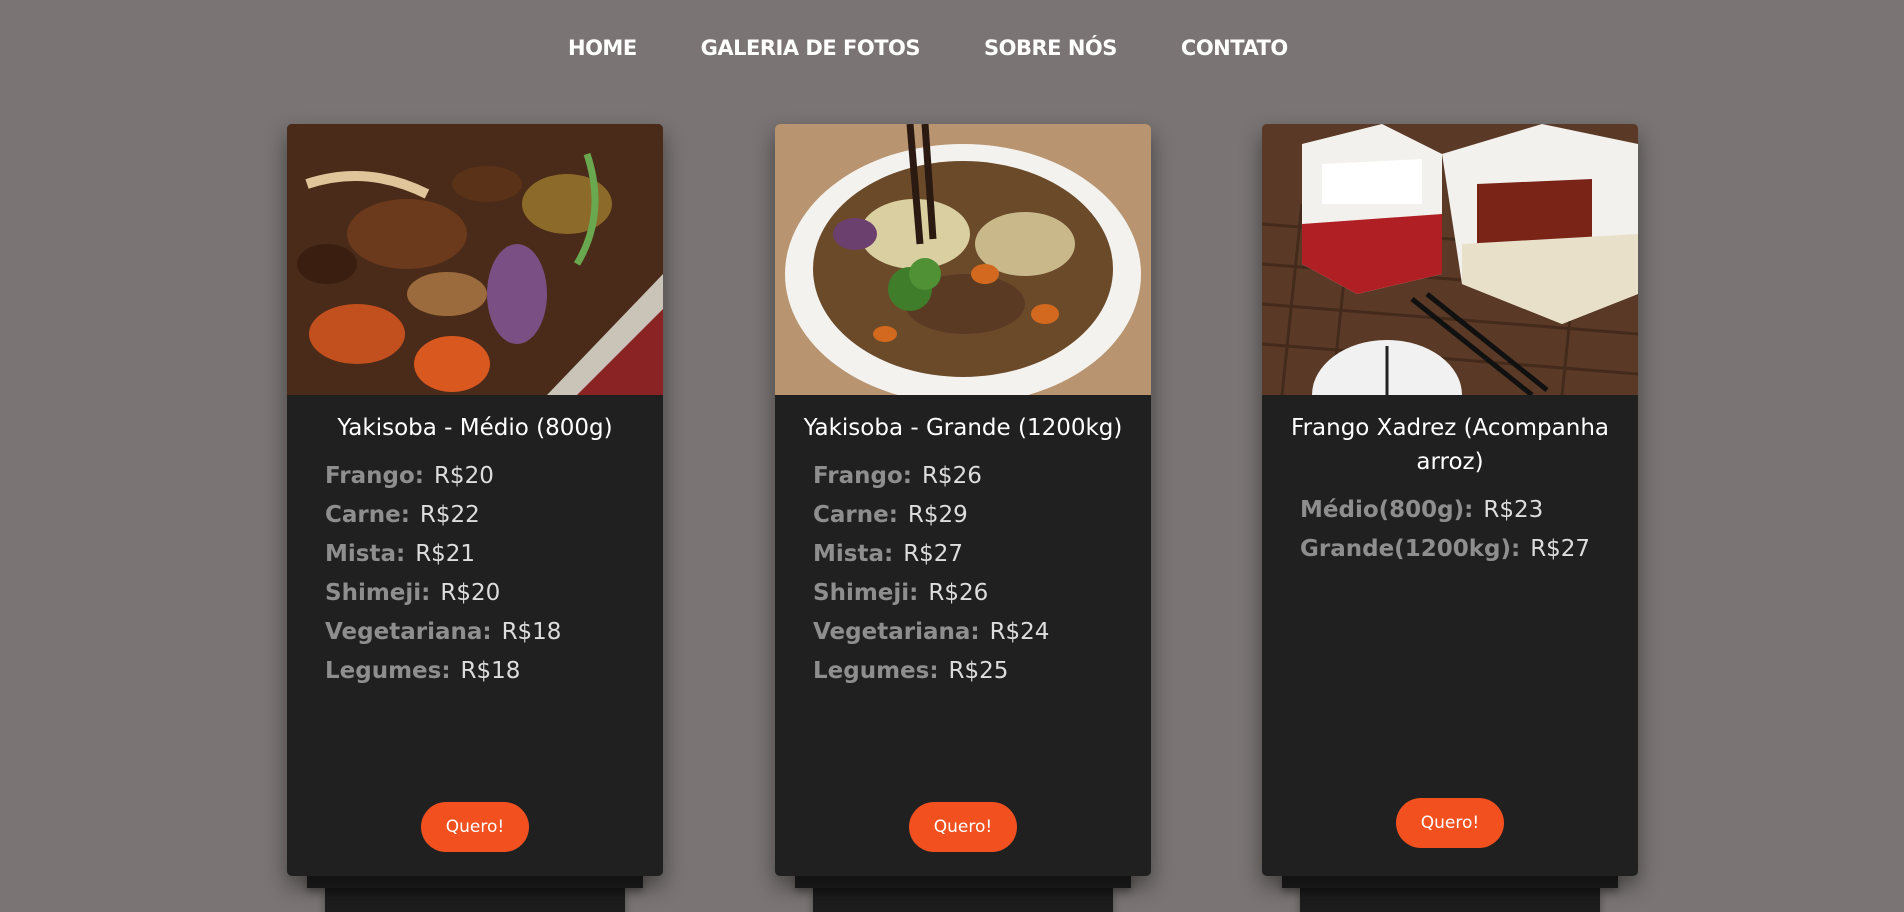 The image size is (1904, 912). Describe the element at coordinates (1234, 48) in the screenshot. I see `nav-contact-link: CONTATO` at that location.